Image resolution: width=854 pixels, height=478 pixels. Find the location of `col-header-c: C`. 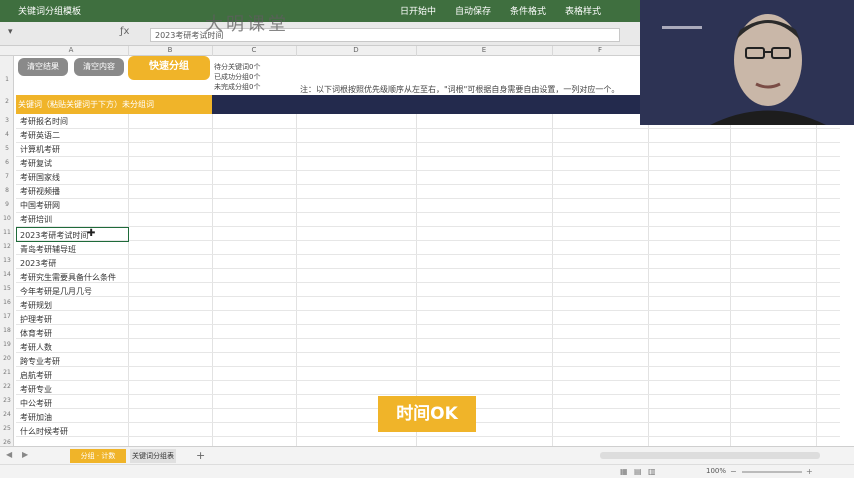

col-header-c: C is located at coordinates (254, 51).